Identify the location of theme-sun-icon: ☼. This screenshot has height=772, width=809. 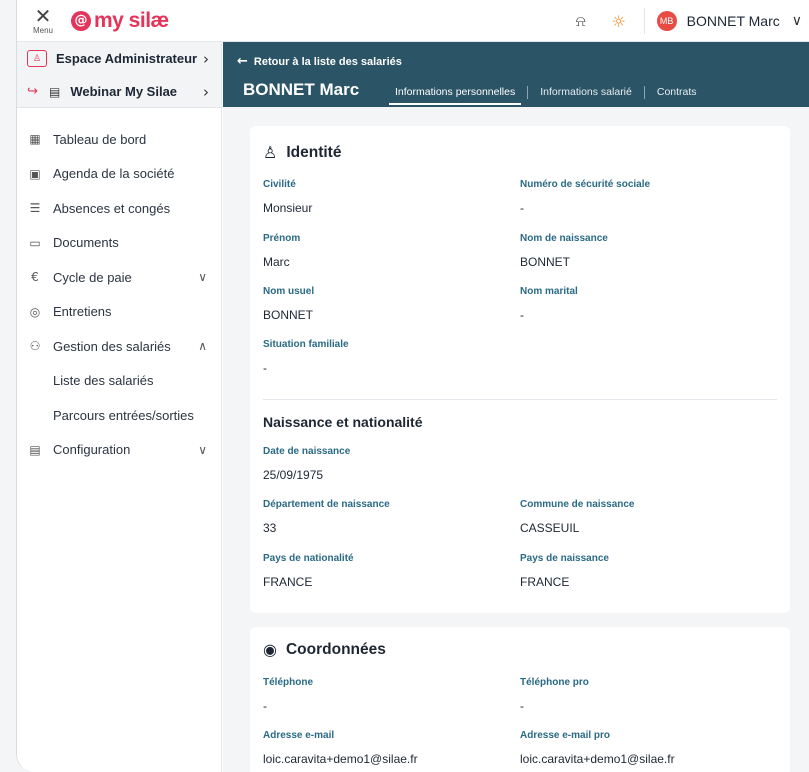
(619, 21).